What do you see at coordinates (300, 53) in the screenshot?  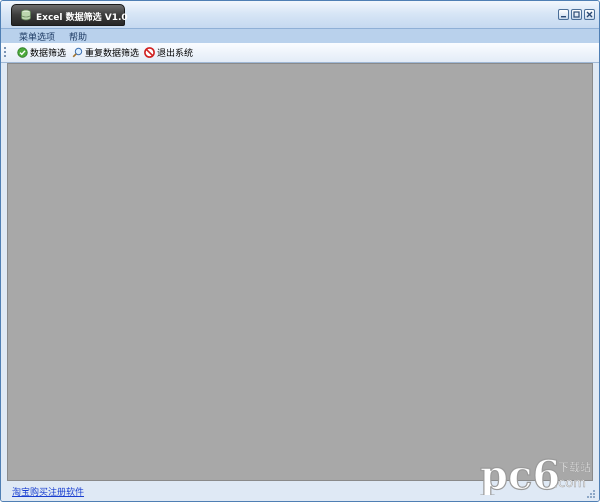 I see `toolbar: 数据筛选 重复数据筛选 退出系统` at bounding box center [300, 53].